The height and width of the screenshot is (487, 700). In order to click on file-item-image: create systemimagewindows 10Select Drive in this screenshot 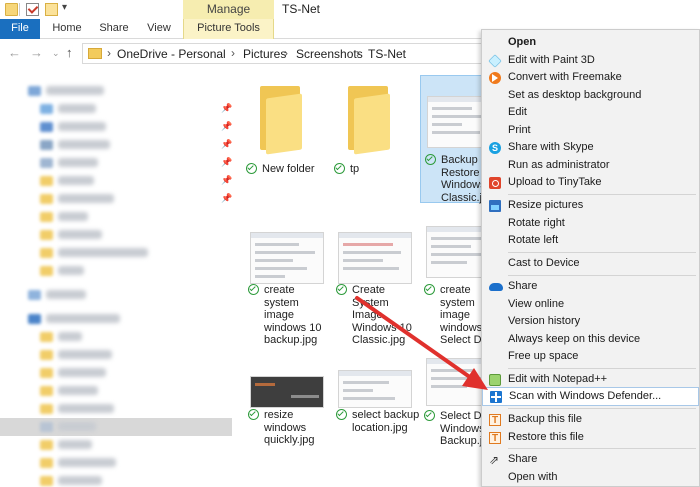, I will do `click(451, 286)`.